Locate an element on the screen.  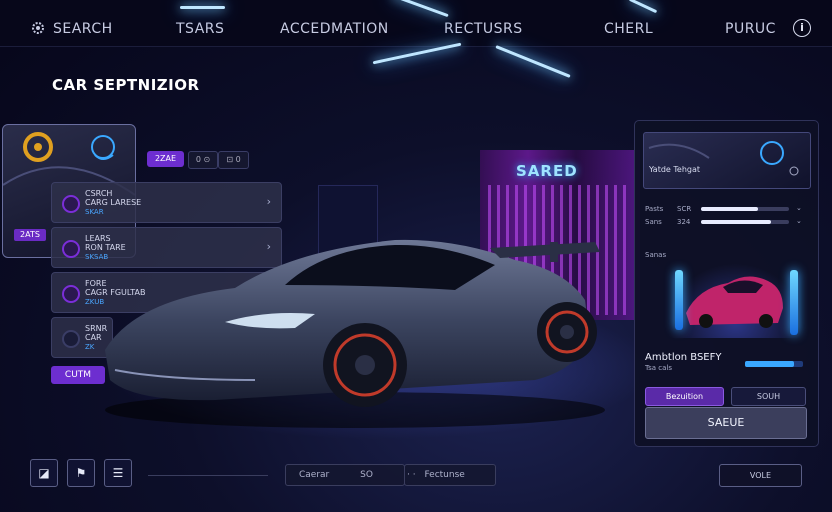
garage-sign: SARED is located at coordinates (547, 171).